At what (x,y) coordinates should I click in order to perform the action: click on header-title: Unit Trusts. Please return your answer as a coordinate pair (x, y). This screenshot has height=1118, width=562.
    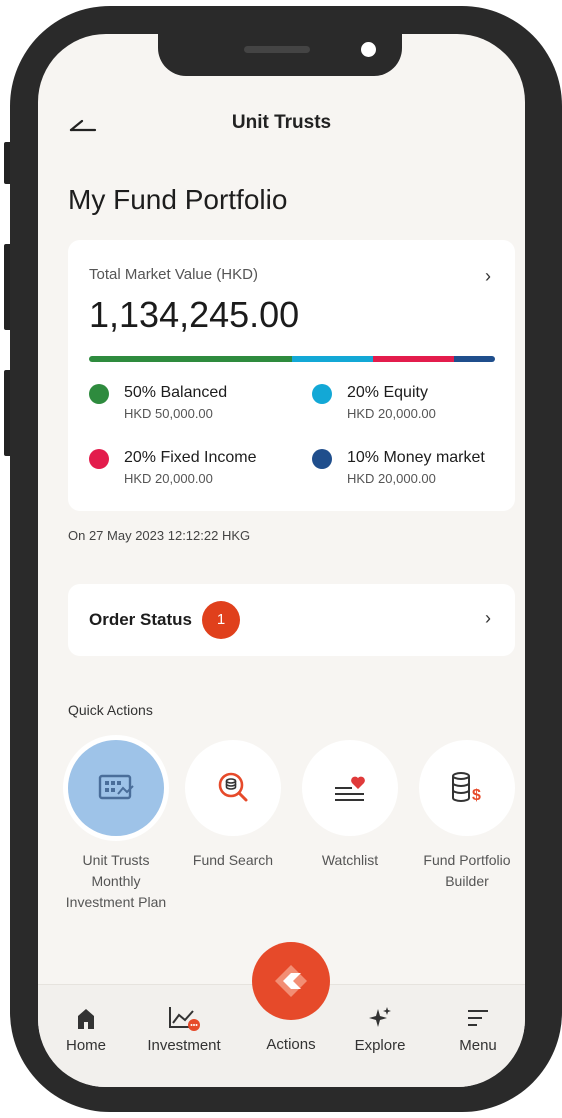
    Looking at the image, I should click on (281, 122).